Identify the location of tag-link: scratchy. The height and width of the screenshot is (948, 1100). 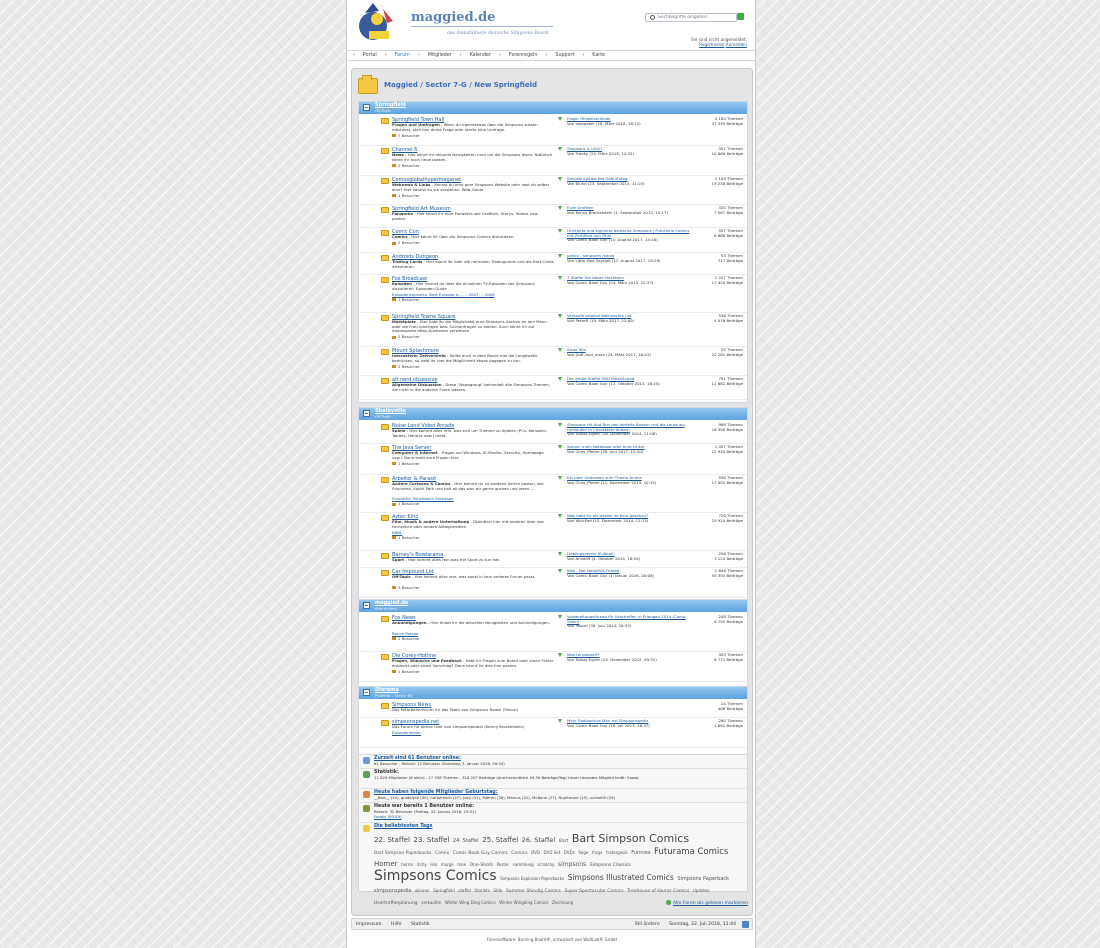
(545, 864).